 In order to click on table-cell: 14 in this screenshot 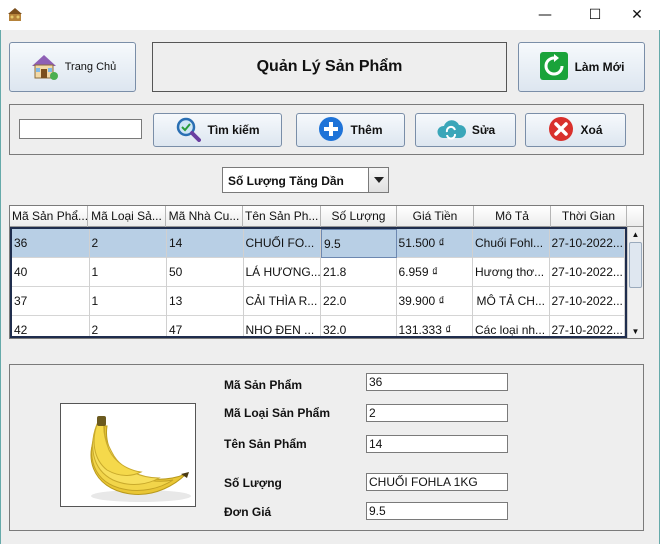, I will do `click(205, 243)`.